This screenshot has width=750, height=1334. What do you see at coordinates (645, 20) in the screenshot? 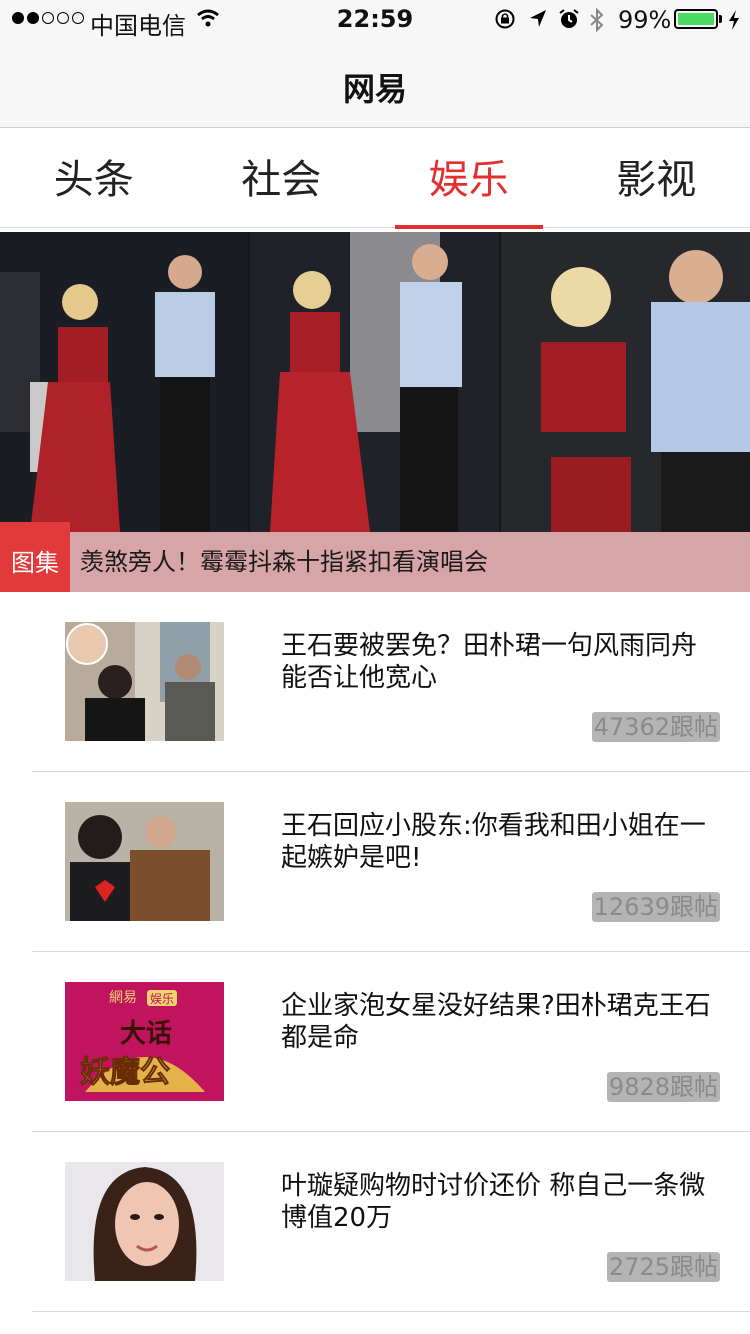
I see `battery-percent: 99%` at bounding box center [645, 20].